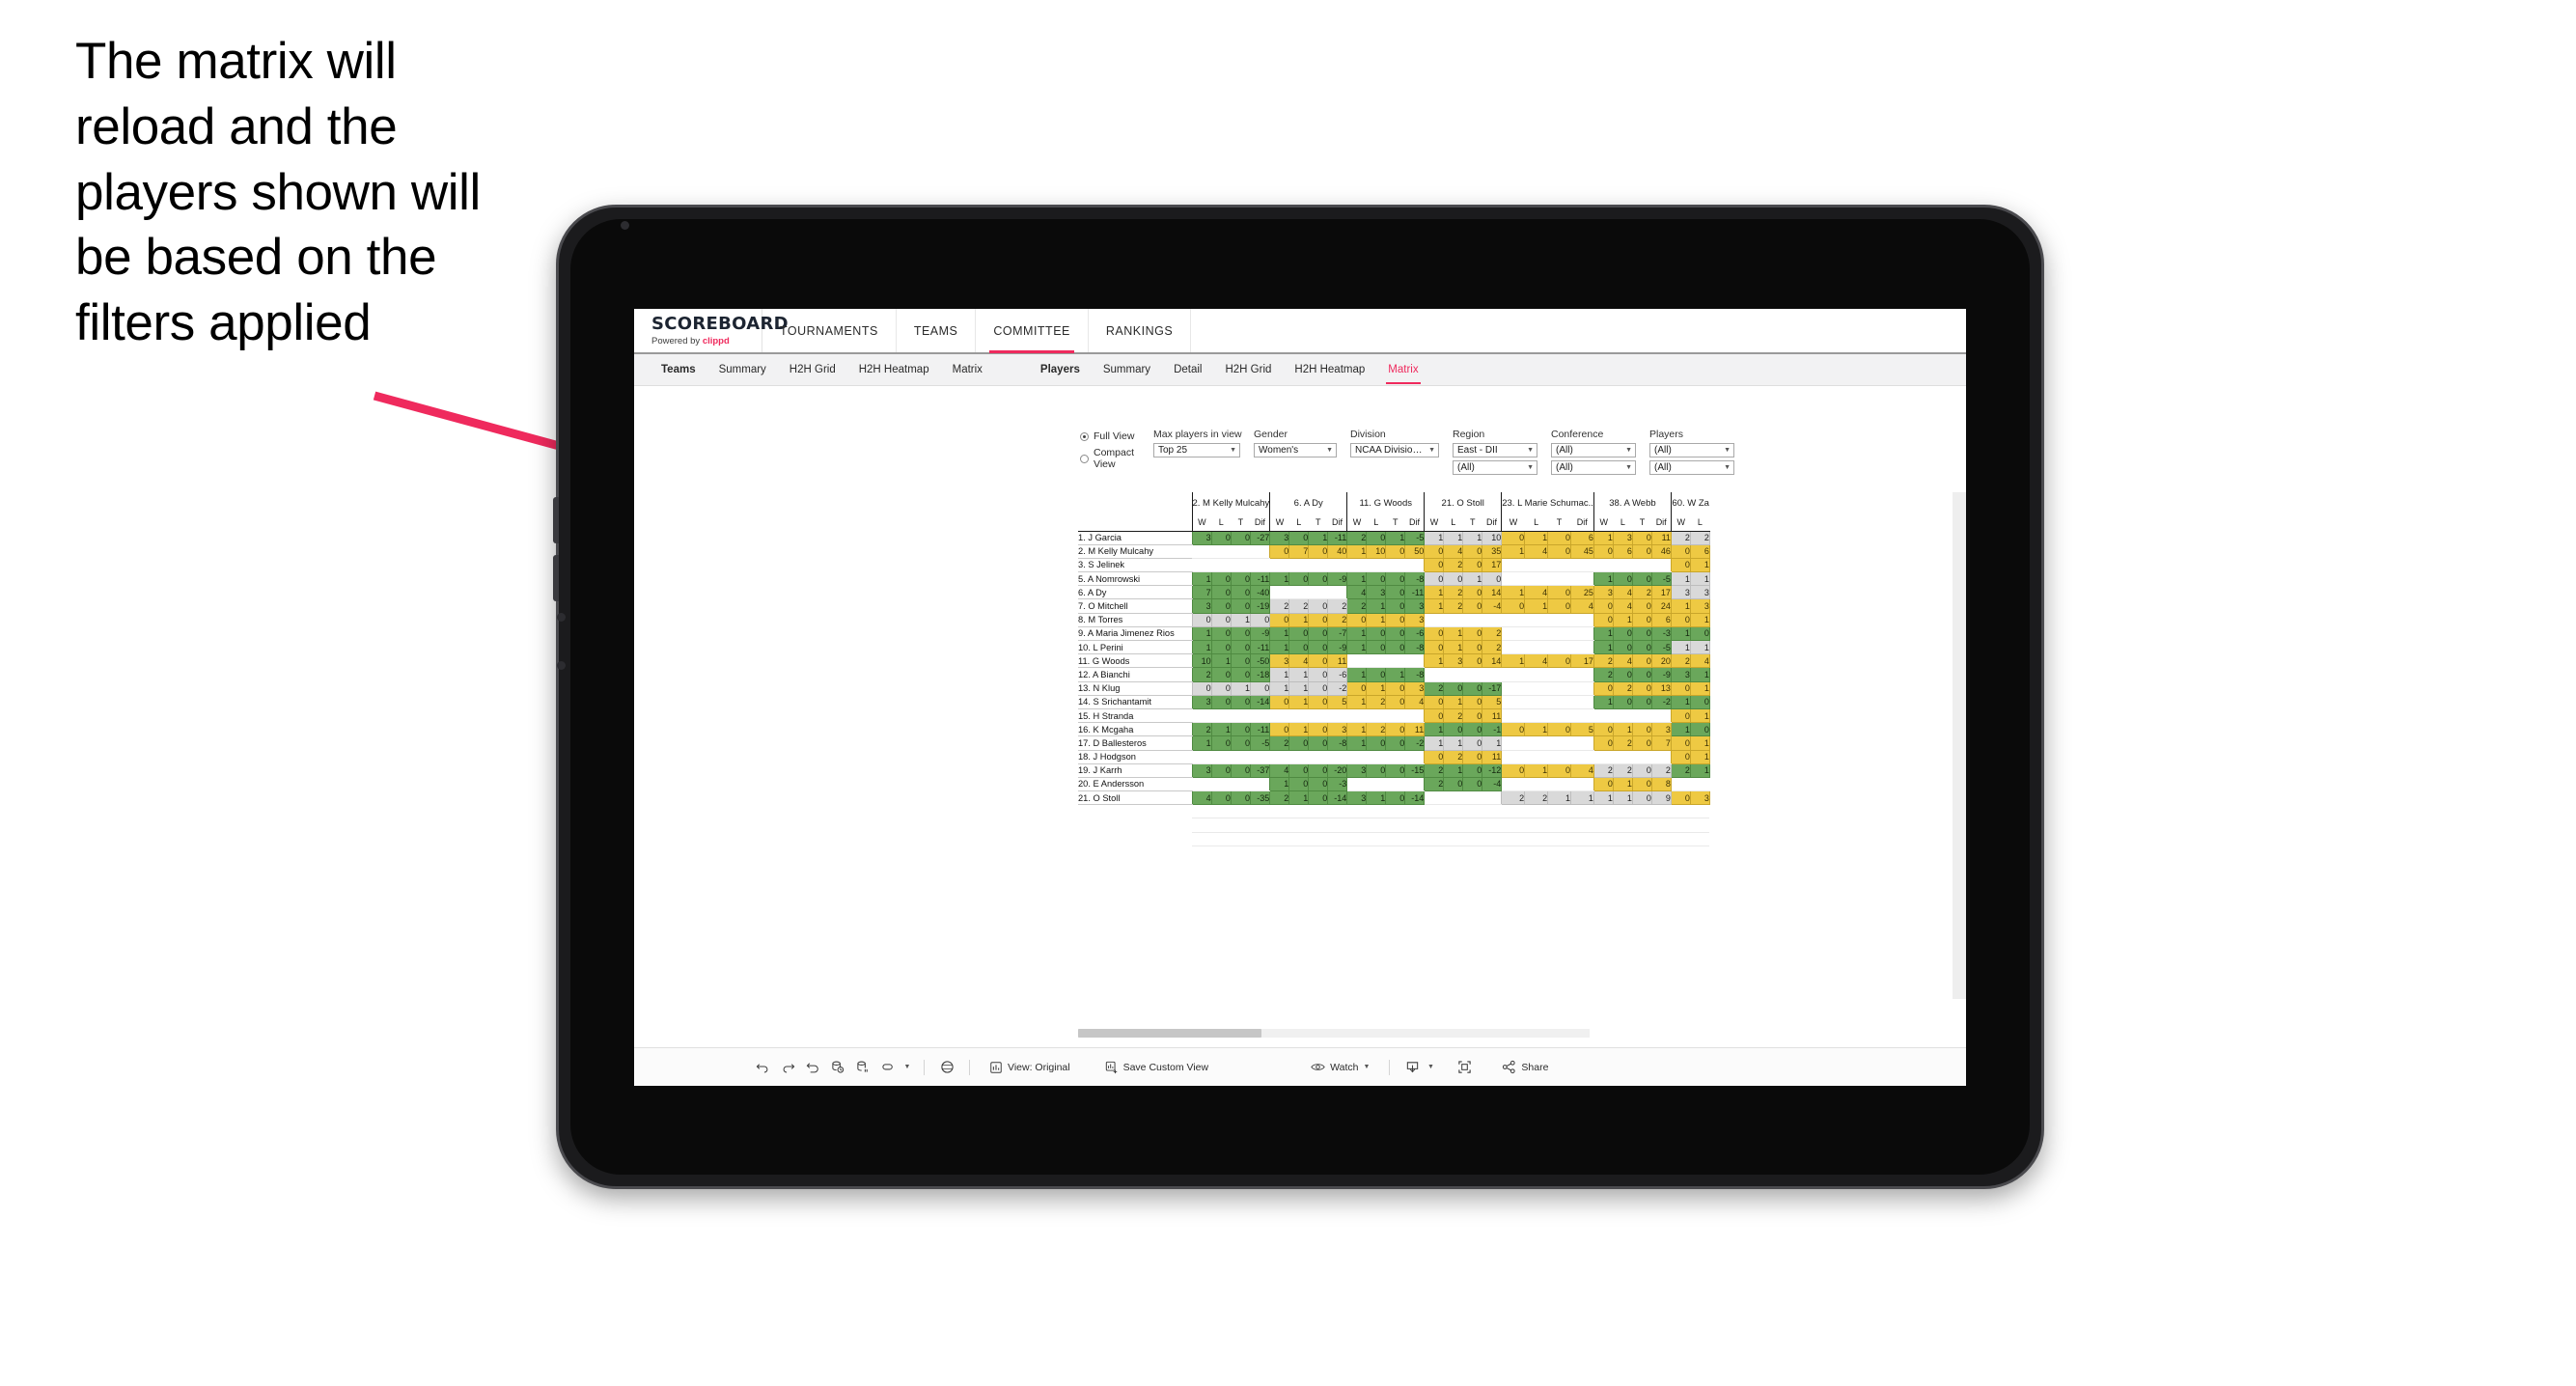 Image resolution: width=2576 pixels, height=1386 pixels. Describe the element at coordinates (1337, 770) in the screenshot. I see `matrix-cell: -20` at that location.